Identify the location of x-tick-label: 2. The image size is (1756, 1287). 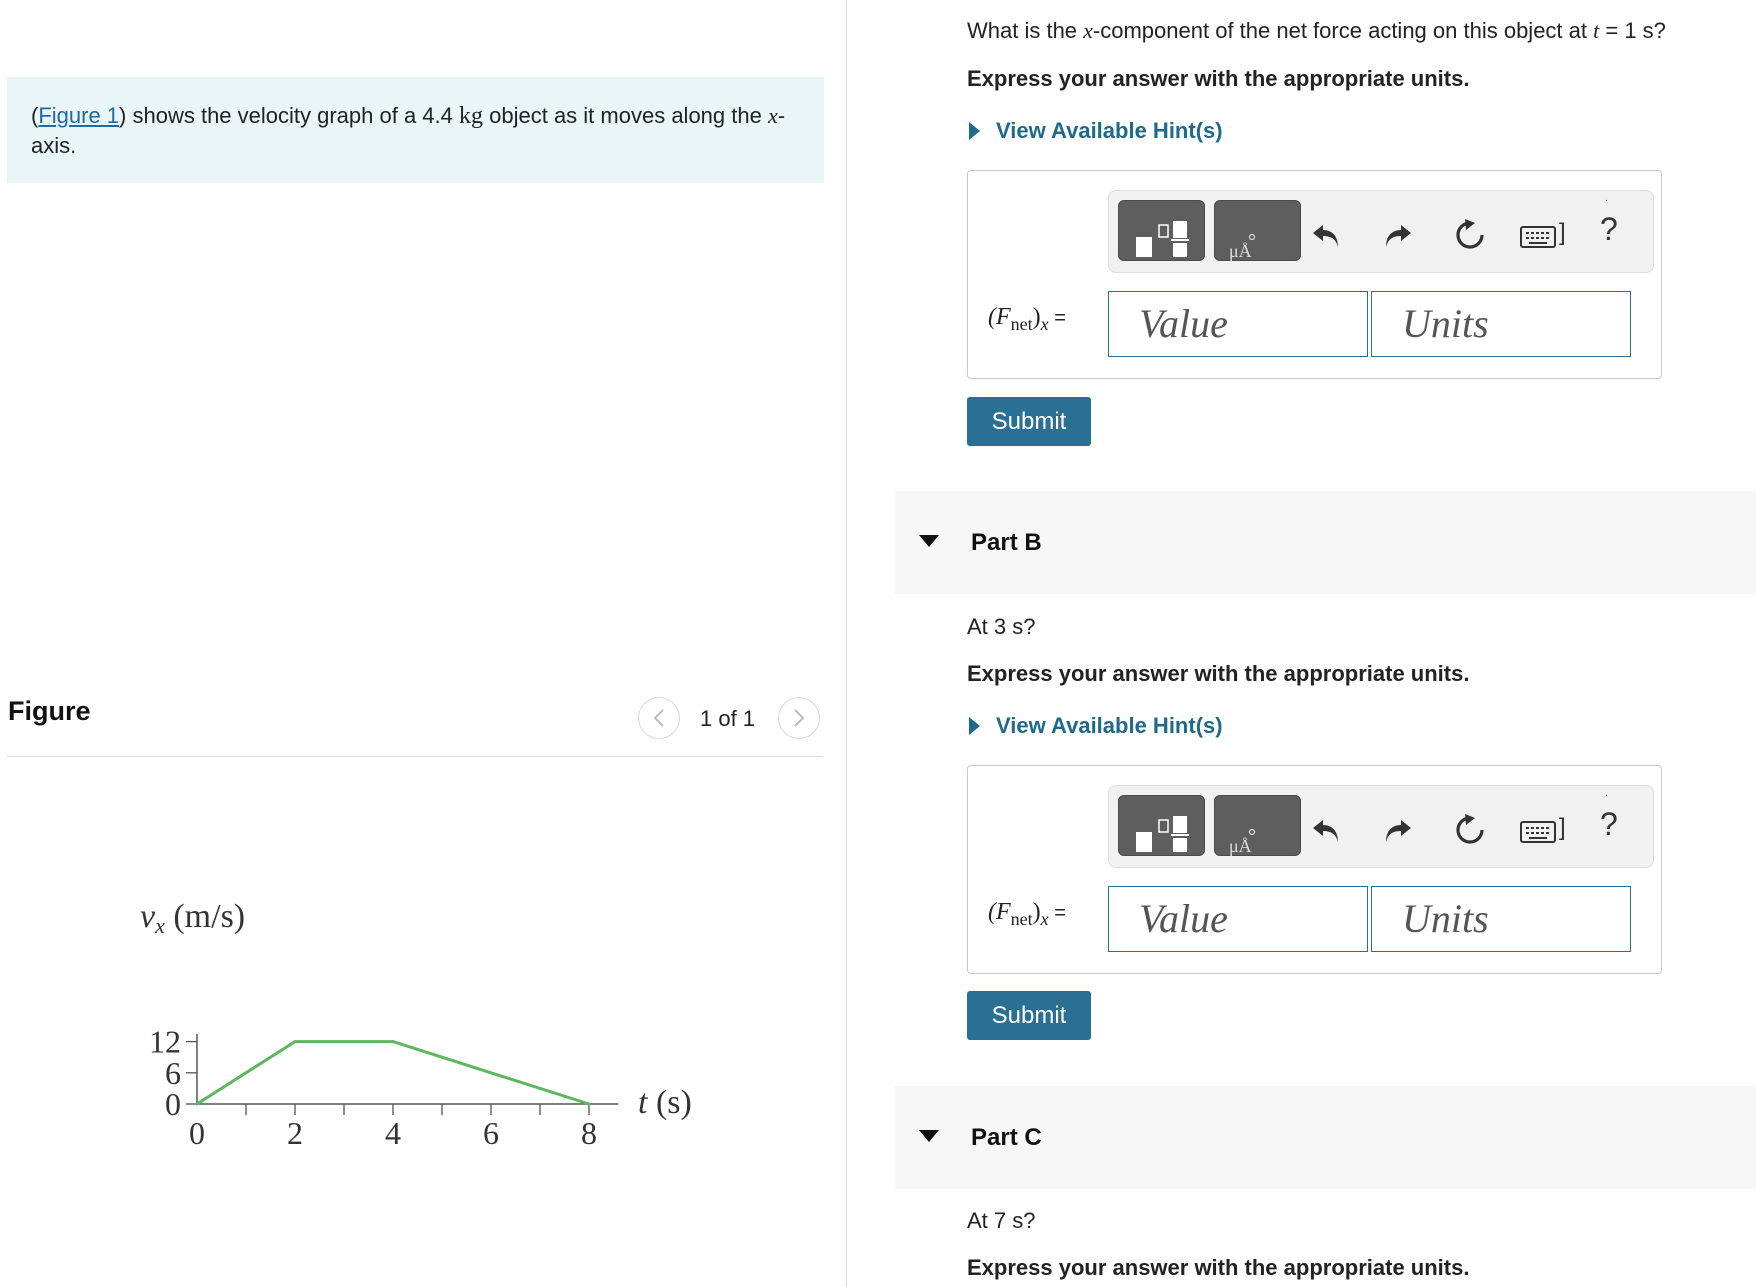
(295, 1133).